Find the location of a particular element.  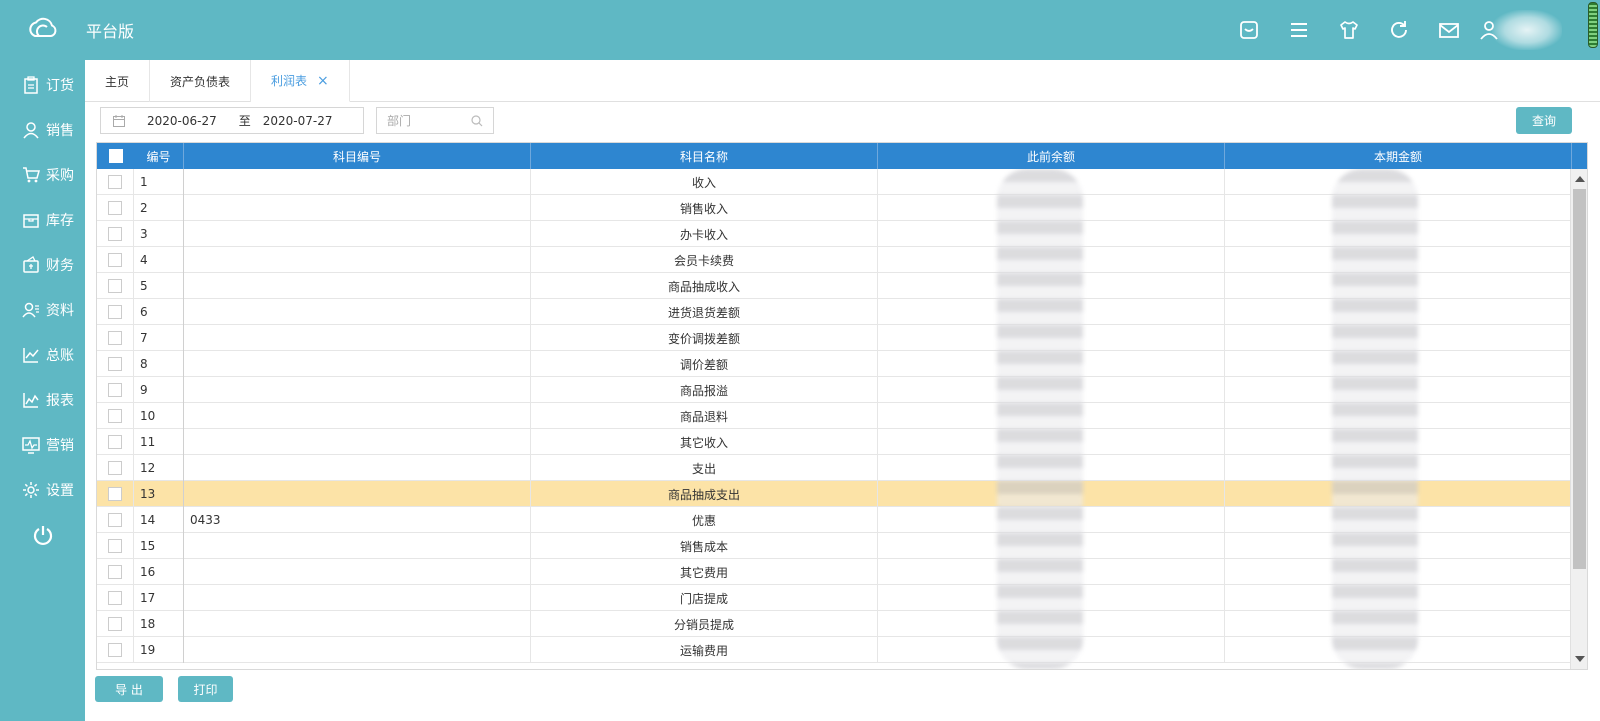

vertical-scrollbar is located at coordinates (1578, 419).